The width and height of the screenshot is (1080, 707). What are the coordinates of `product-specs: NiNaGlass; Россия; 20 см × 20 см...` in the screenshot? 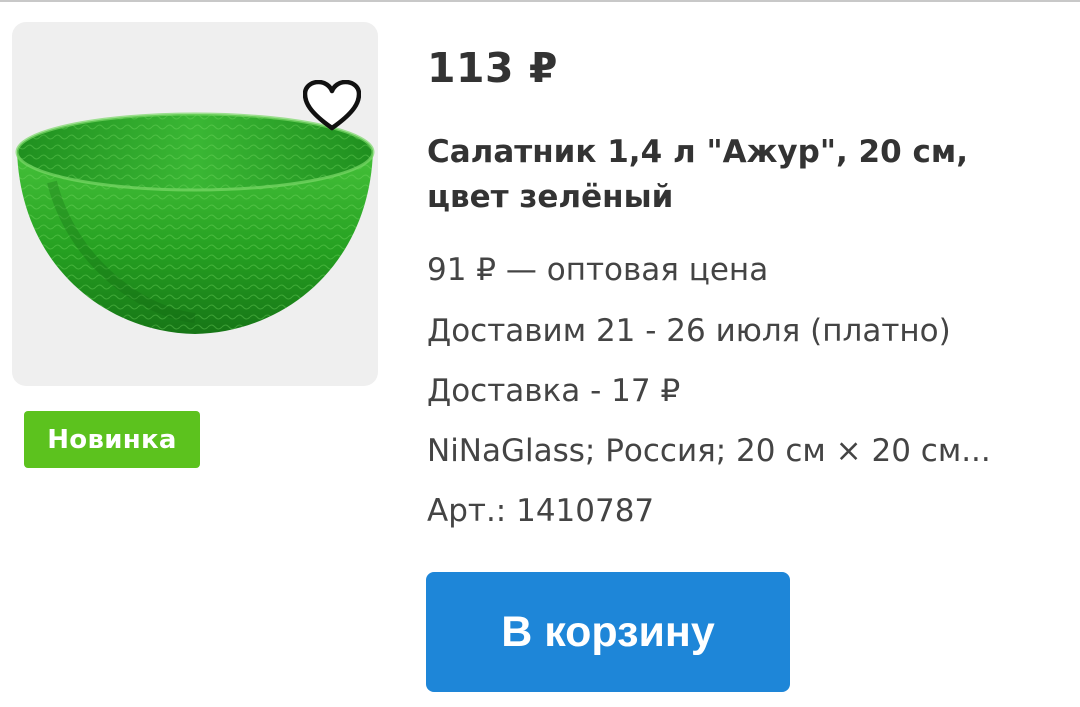 It's located at (709, 451).